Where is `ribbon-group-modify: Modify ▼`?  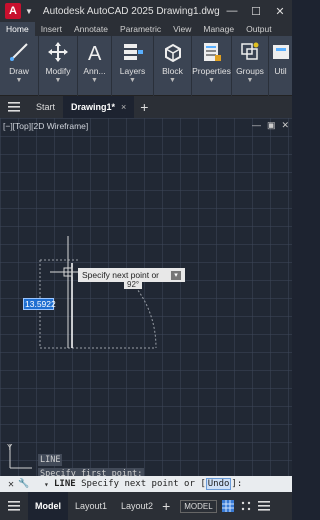
ribbon-group-modify: Modify ▼ is located at coordinates (58, 66).